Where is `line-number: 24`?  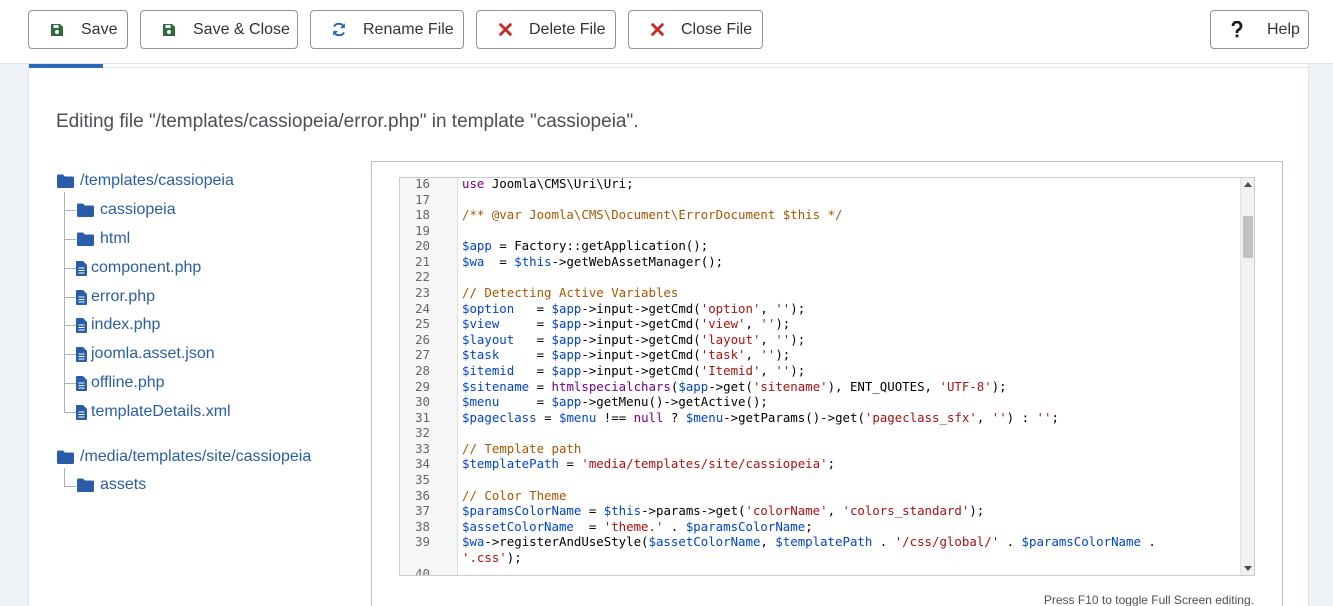 line-number: 24 is located at coordinates (422, 308).